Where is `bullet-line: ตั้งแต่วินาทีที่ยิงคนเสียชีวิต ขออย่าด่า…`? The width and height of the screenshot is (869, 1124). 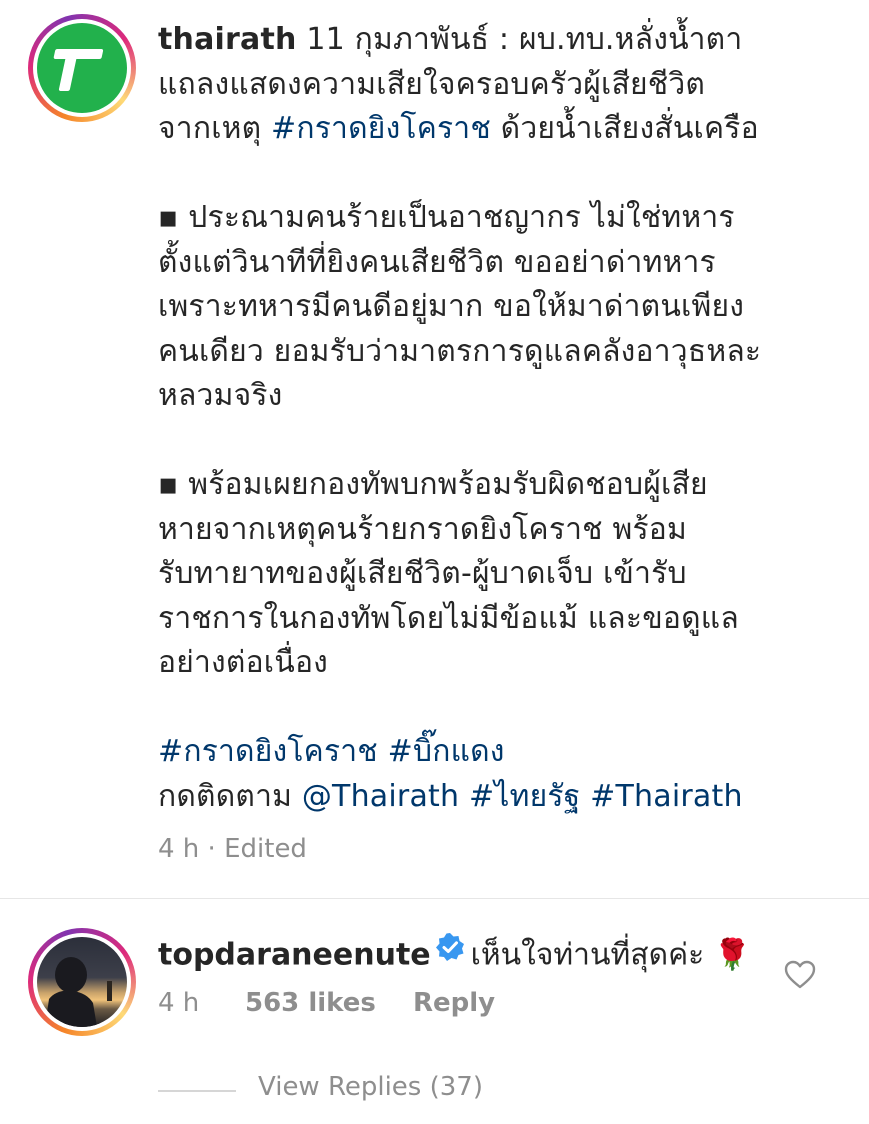 bullet-line: ตั้งแต่วินาทีที่ยิงคนเสียชีวิต ขออย่าด่า… is located at coordinates (437, 262).